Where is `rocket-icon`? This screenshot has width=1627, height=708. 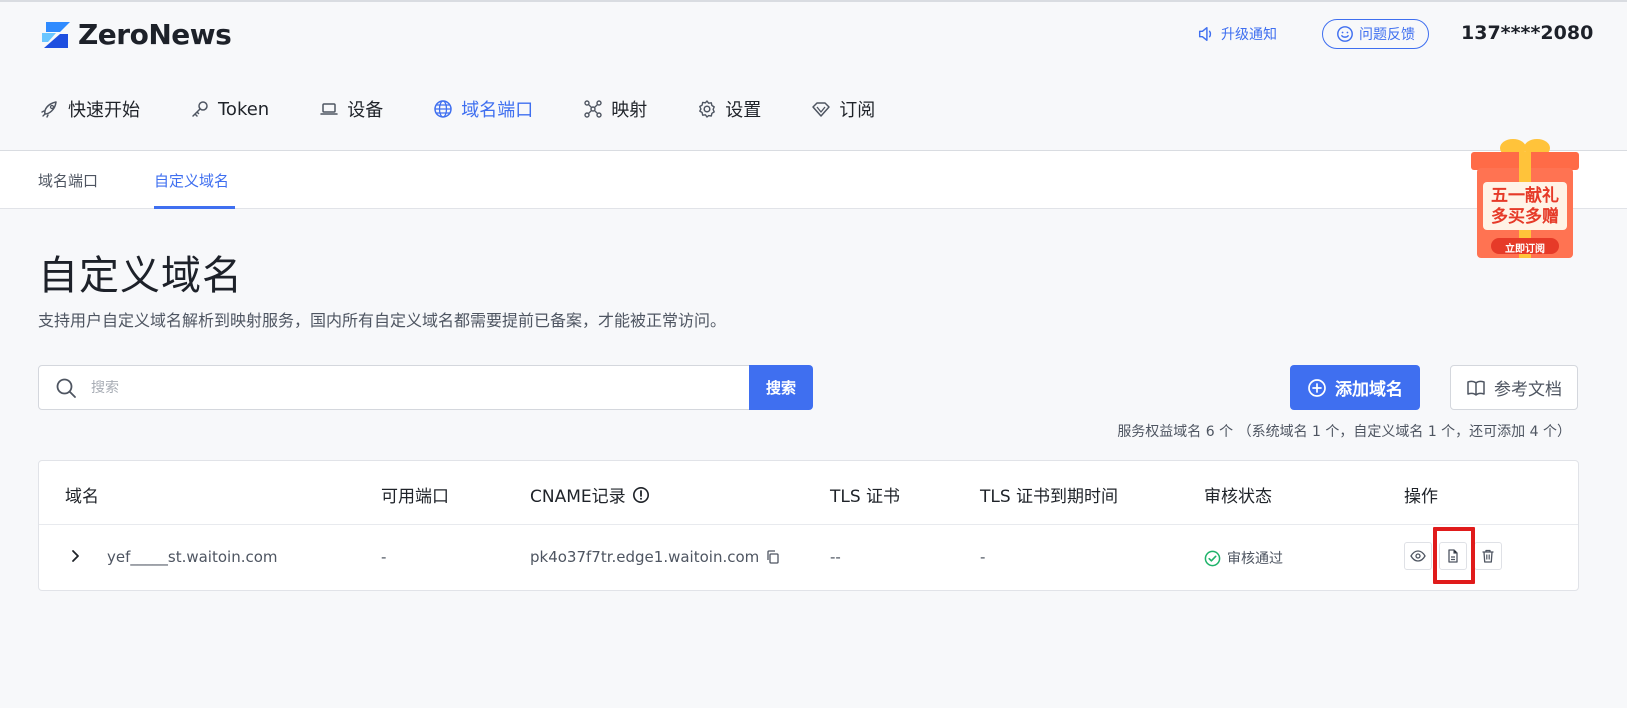 rocket-icon is located at coordinates (49, 109).